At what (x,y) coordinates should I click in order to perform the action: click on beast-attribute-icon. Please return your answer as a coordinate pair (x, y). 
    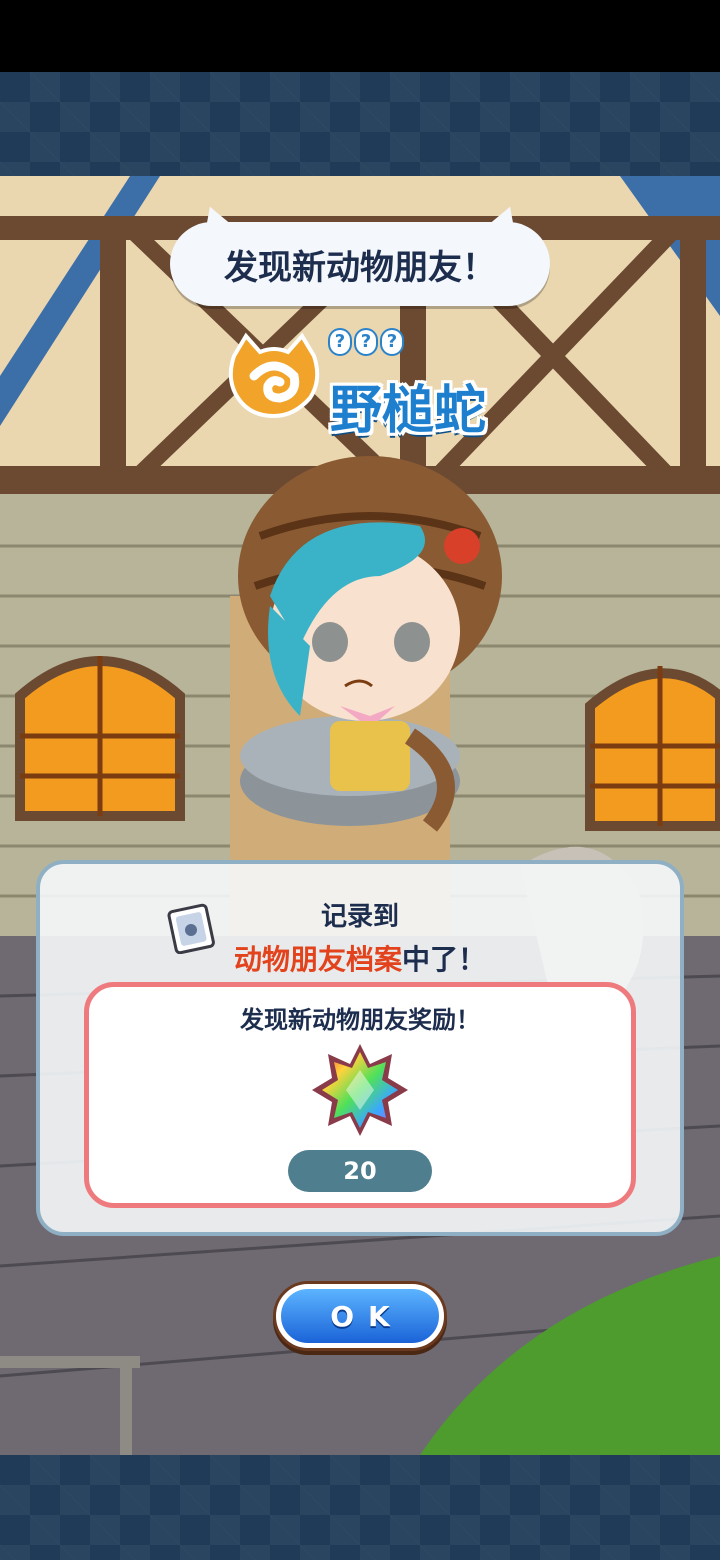
    Looking at the image, I should click on (274, 375).